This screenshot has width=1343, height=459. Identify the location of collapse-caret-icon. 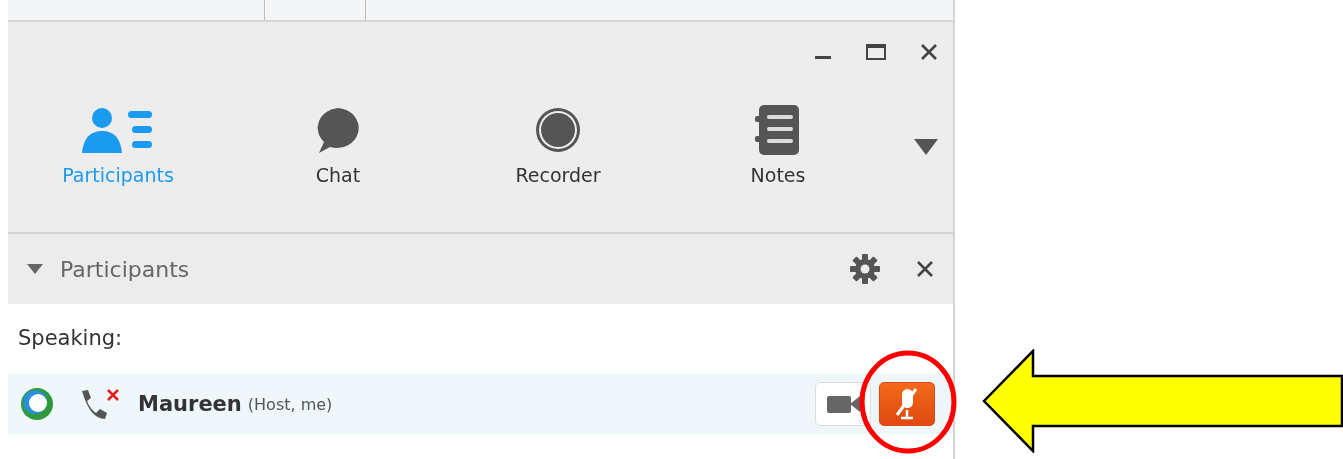
(35, 269).